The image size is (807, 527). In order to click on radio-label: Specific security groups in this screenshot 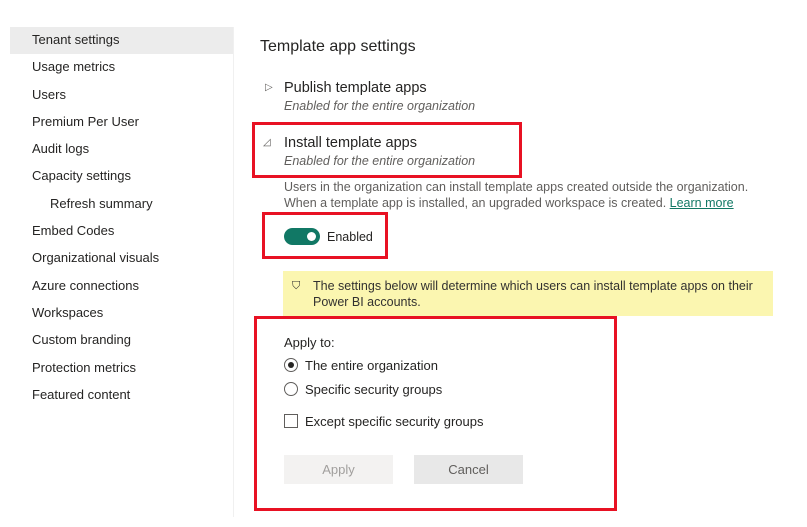, I will do `click(374, 389)`.